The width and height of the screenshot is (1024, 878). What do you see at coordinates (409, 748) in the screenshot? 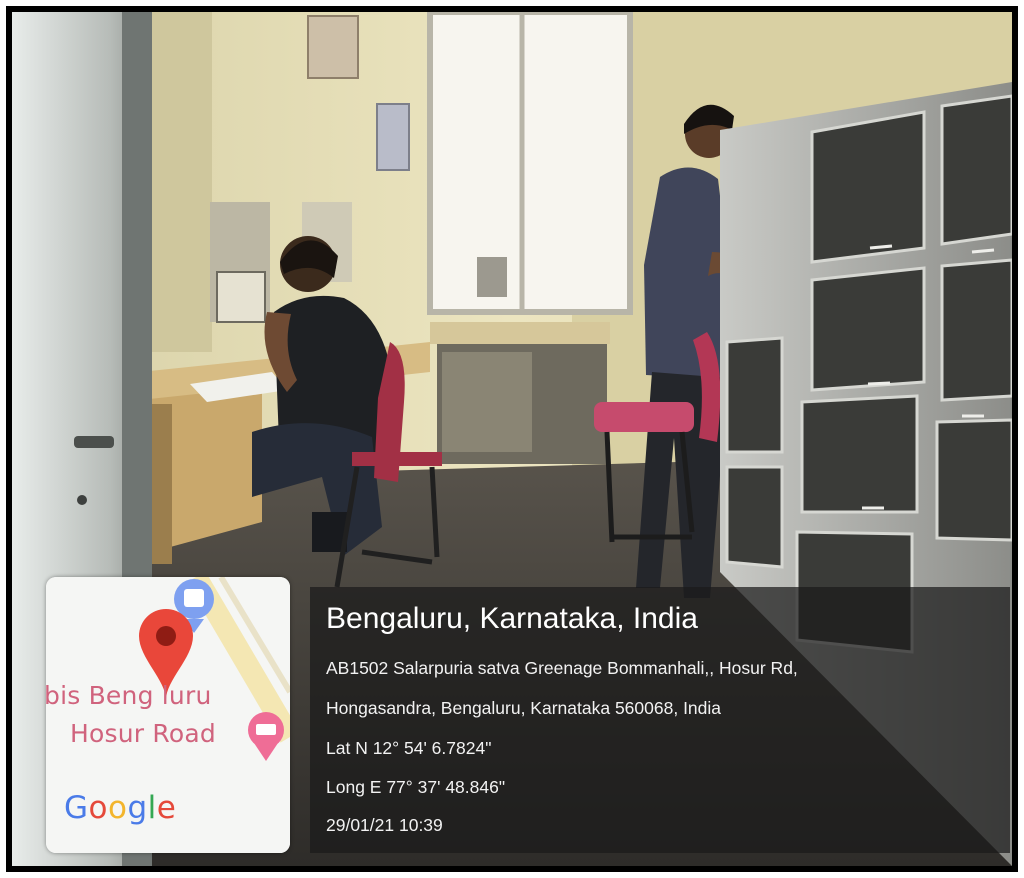
I see `latitude: Lat N 12° 54' 6.7824"` at bounding box center [409, 748].